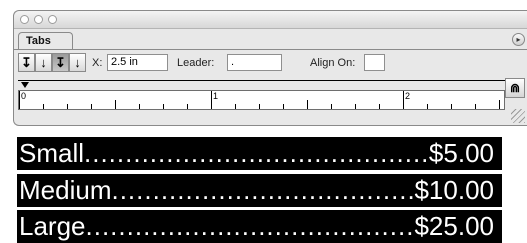 The image size is (527, 243). What do you see at coordinates (25, 85) in the screenshot?
I see `first-line-indent-marker` at bounding box center [25, 85].